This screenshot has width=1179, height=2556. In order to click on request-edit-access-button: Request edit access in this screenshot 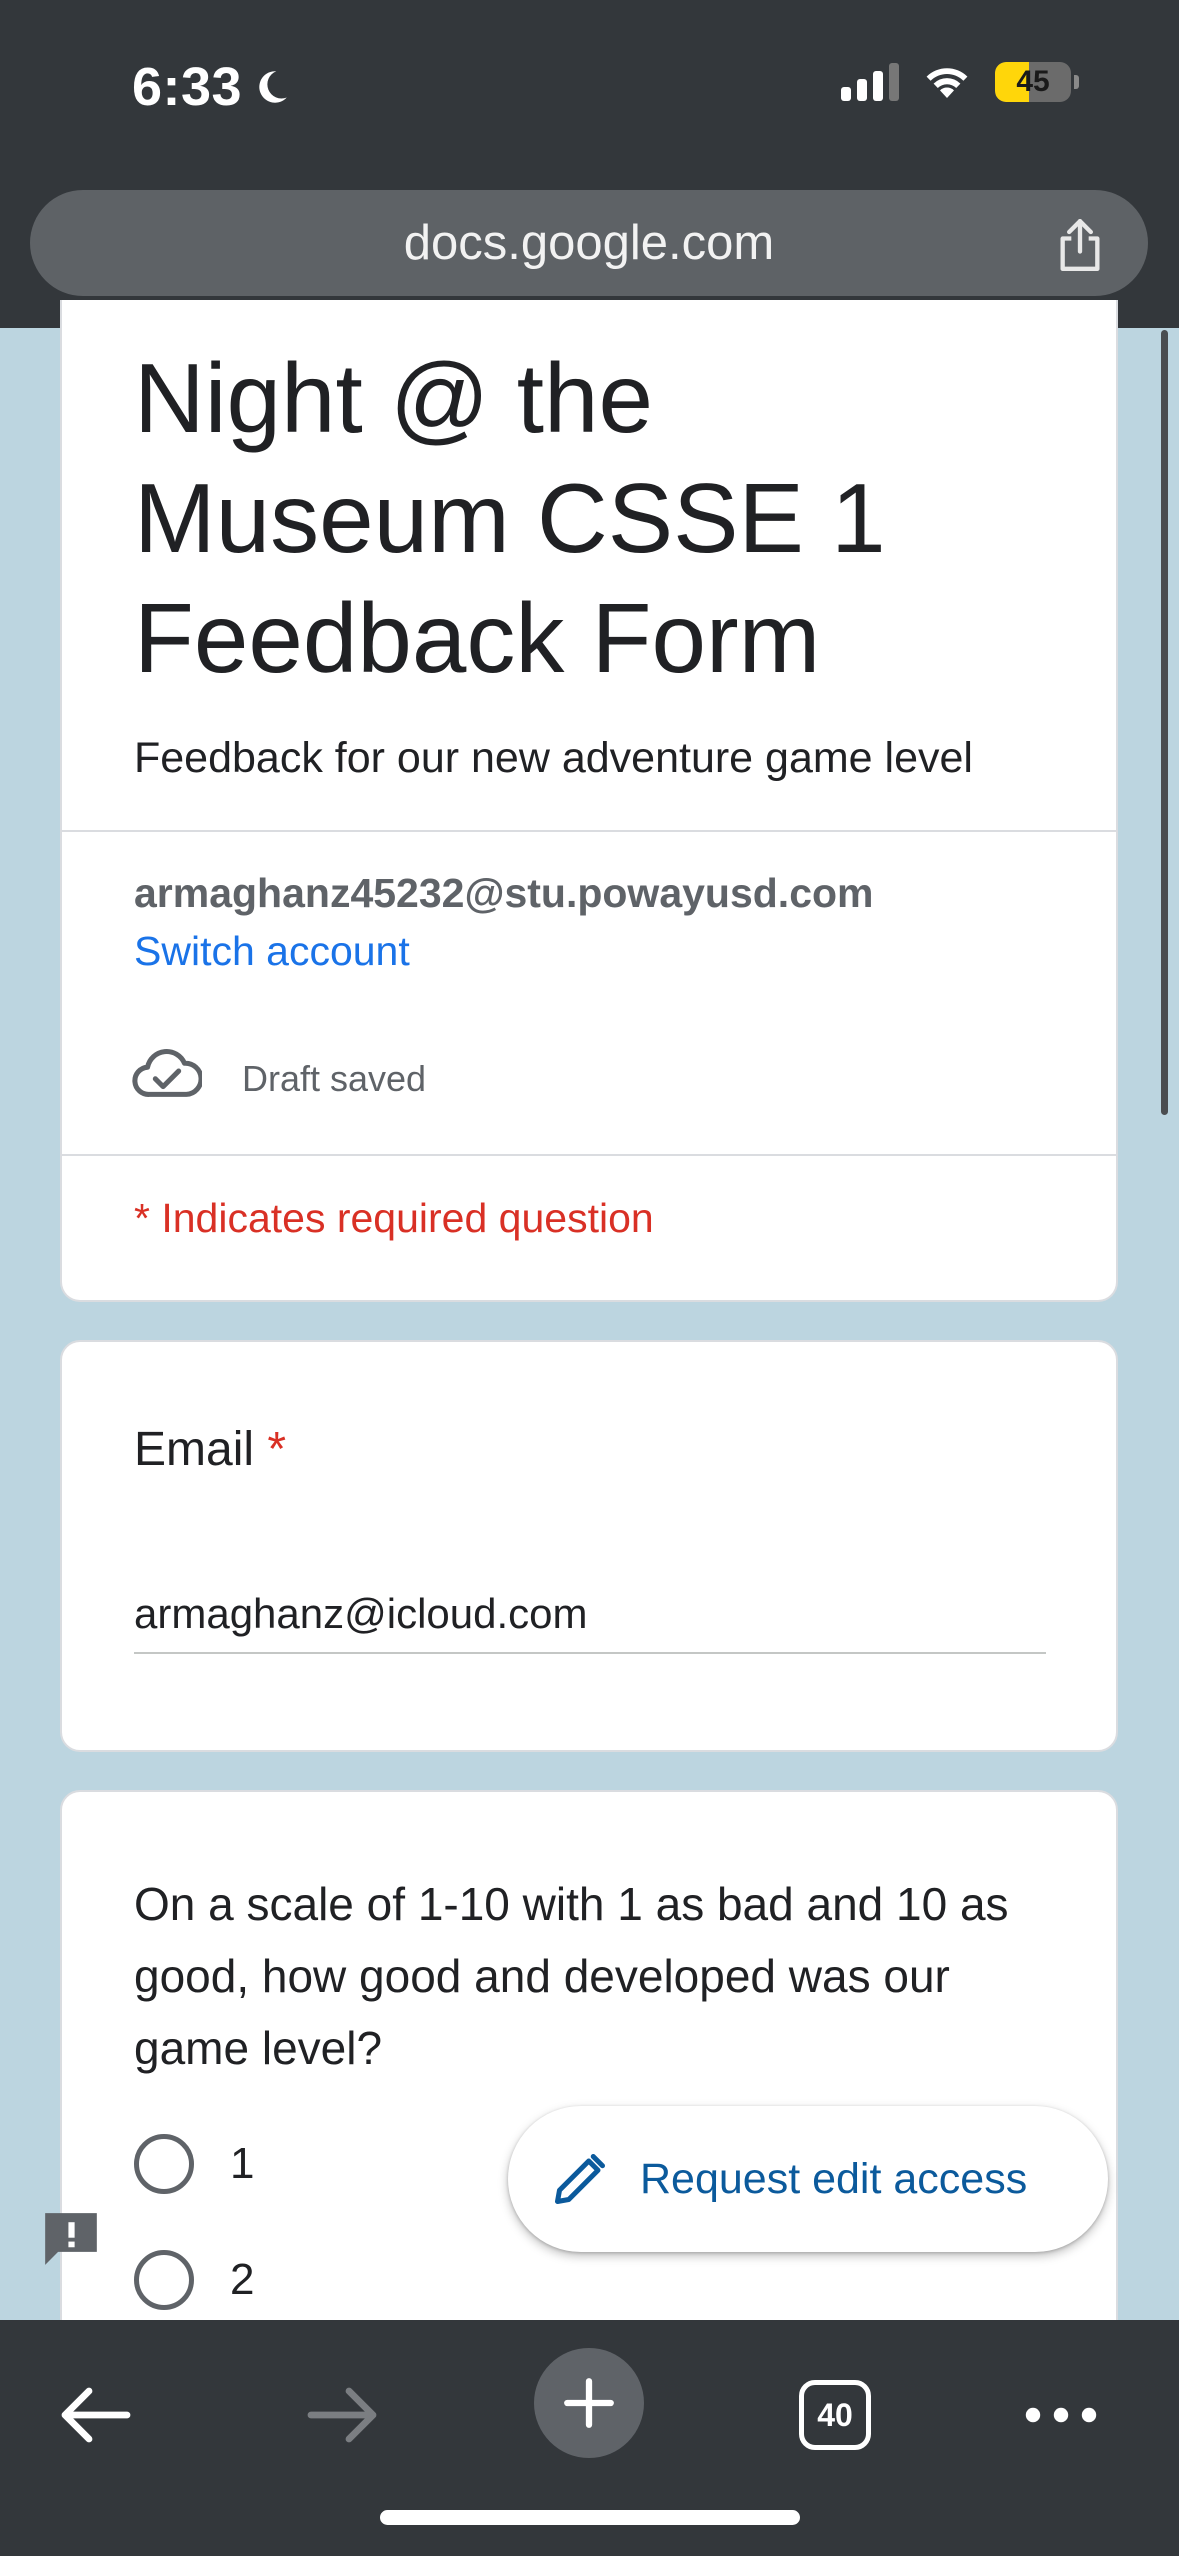, I will do `click(808, 2179)`.